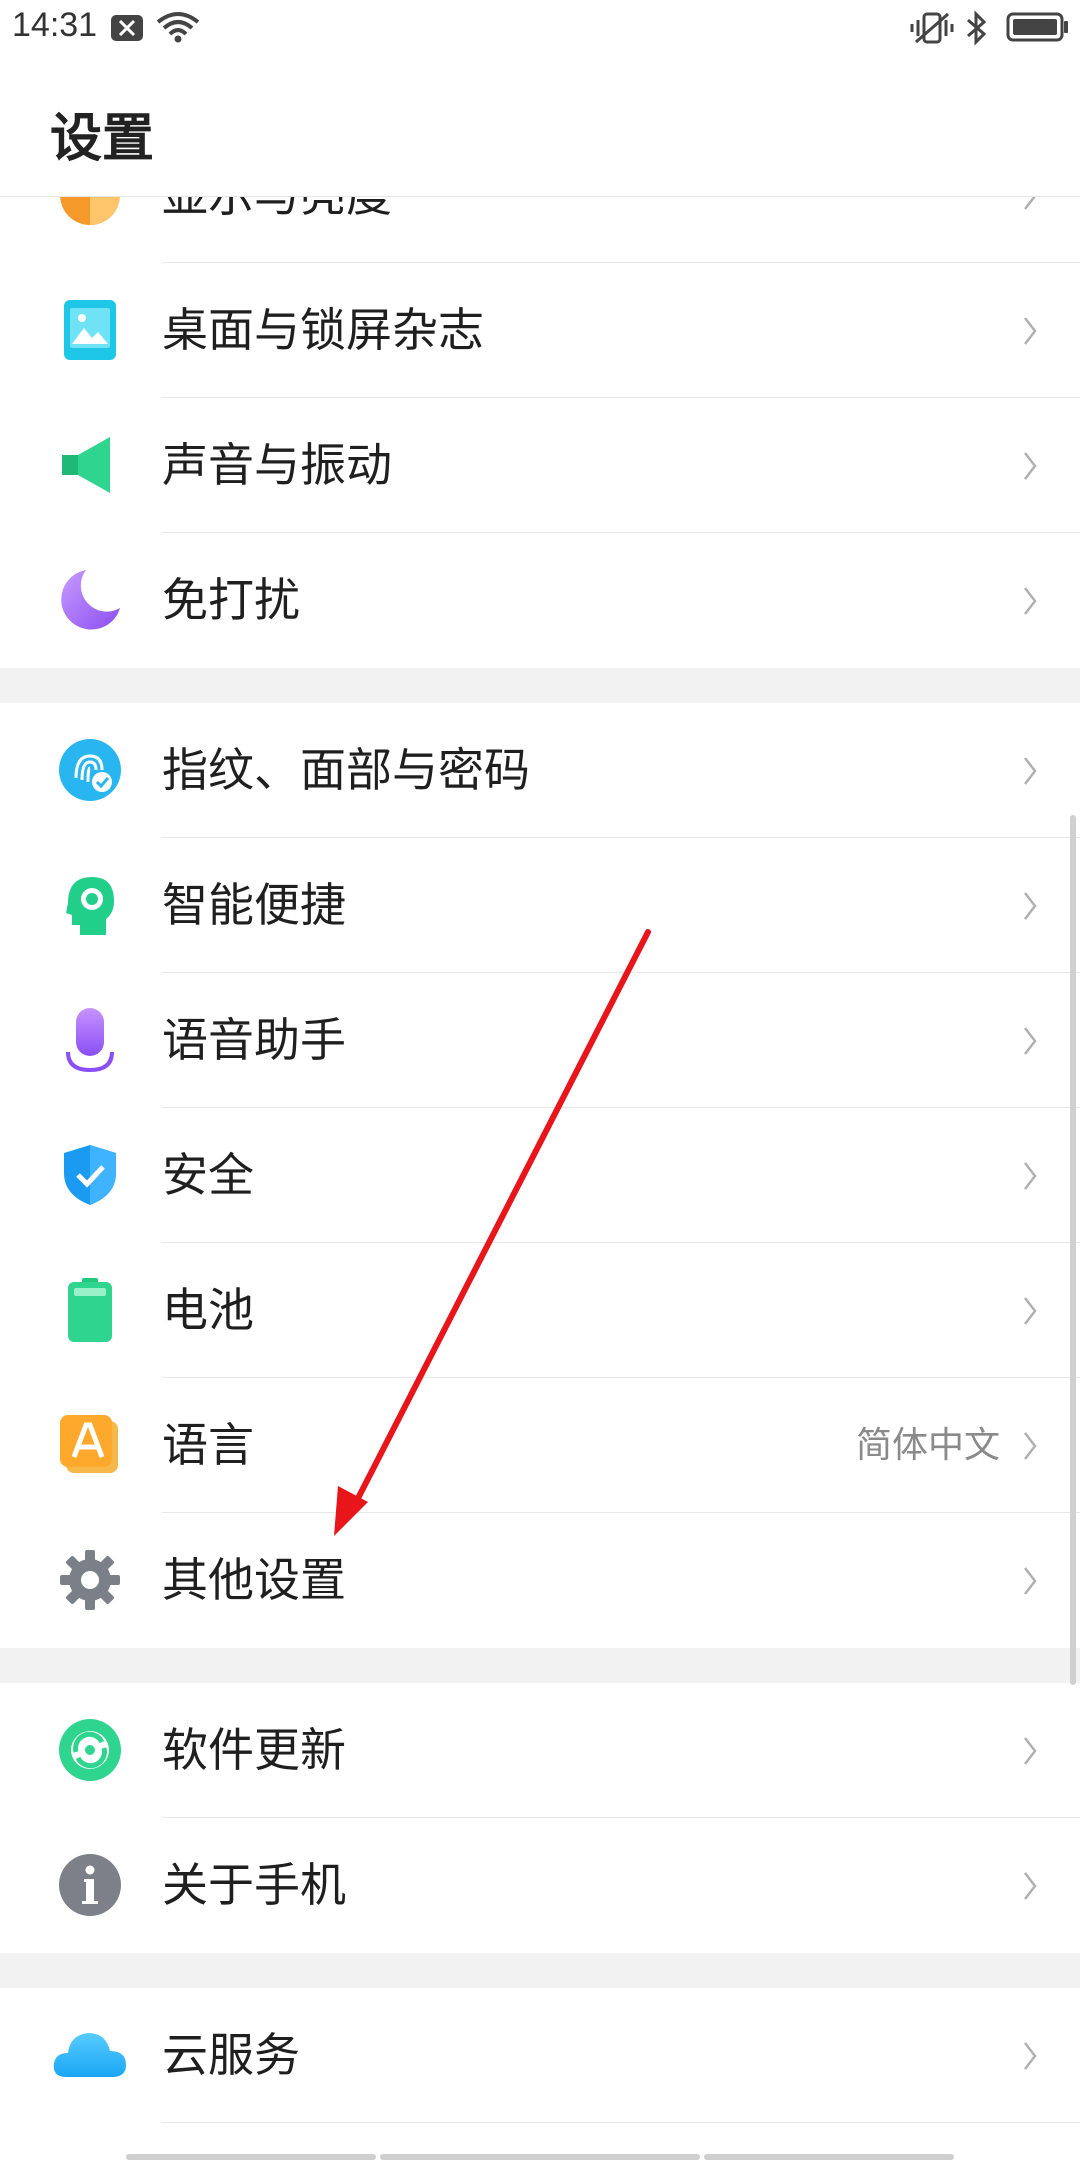 This screenshot has height=2160, width=1080. Describe the element at coordinates (90, 770) in the screenshot. I see `fingerprint-face-icon` at that location.